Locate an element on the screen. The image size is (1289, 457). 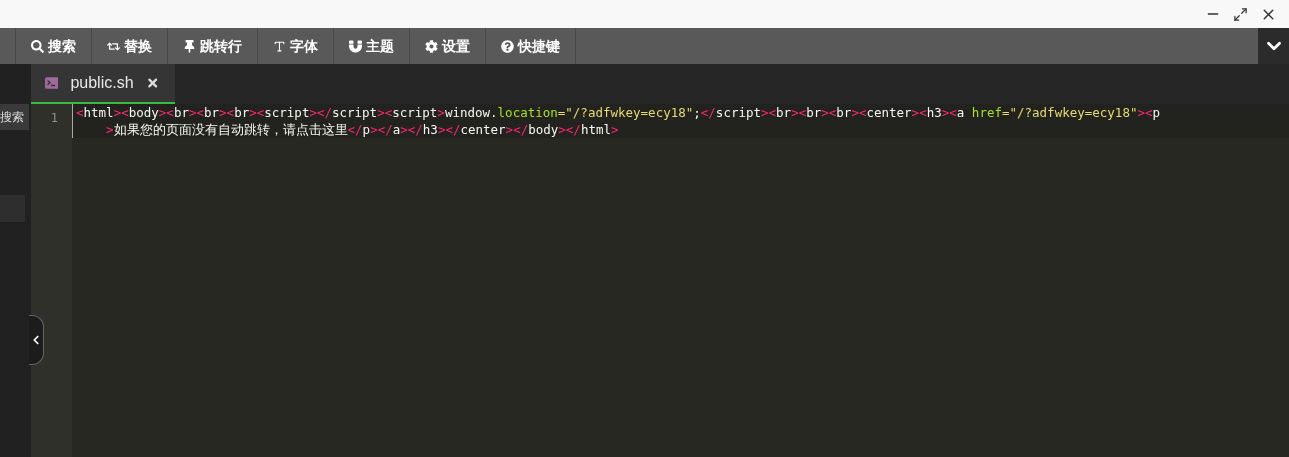
settings-icon is located at coordinates (431, 46).